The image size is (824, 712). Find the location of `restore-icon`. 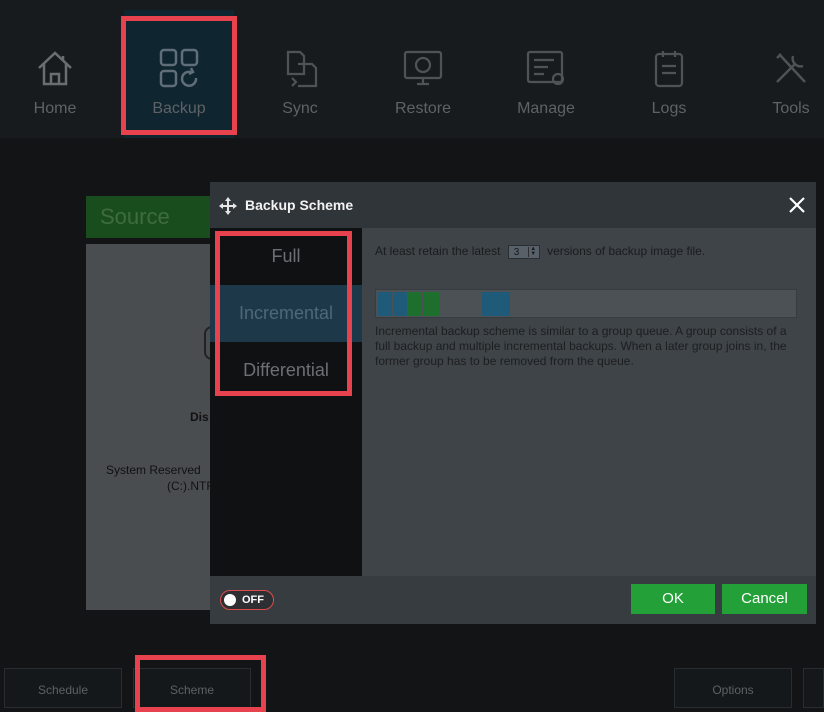

restore-icon is located at coordinates (423, 68).